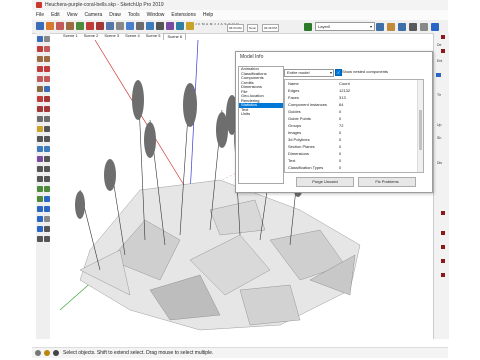 This screenshot has width=480, height=360. What do you see at coordinates (130, 26) in the screenshot?
I see `tape-measure-icon` at bounding box center [130, 26].